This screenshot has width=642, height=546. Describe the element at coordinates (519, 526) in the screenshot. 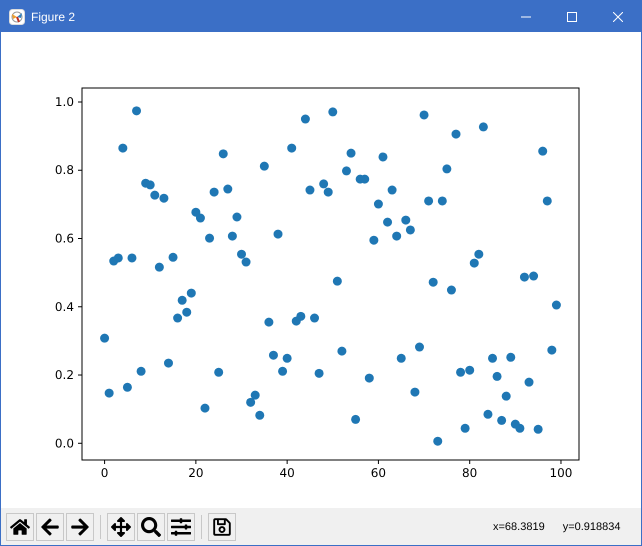

I see `x-coordinate: x=68.3819` at that location.